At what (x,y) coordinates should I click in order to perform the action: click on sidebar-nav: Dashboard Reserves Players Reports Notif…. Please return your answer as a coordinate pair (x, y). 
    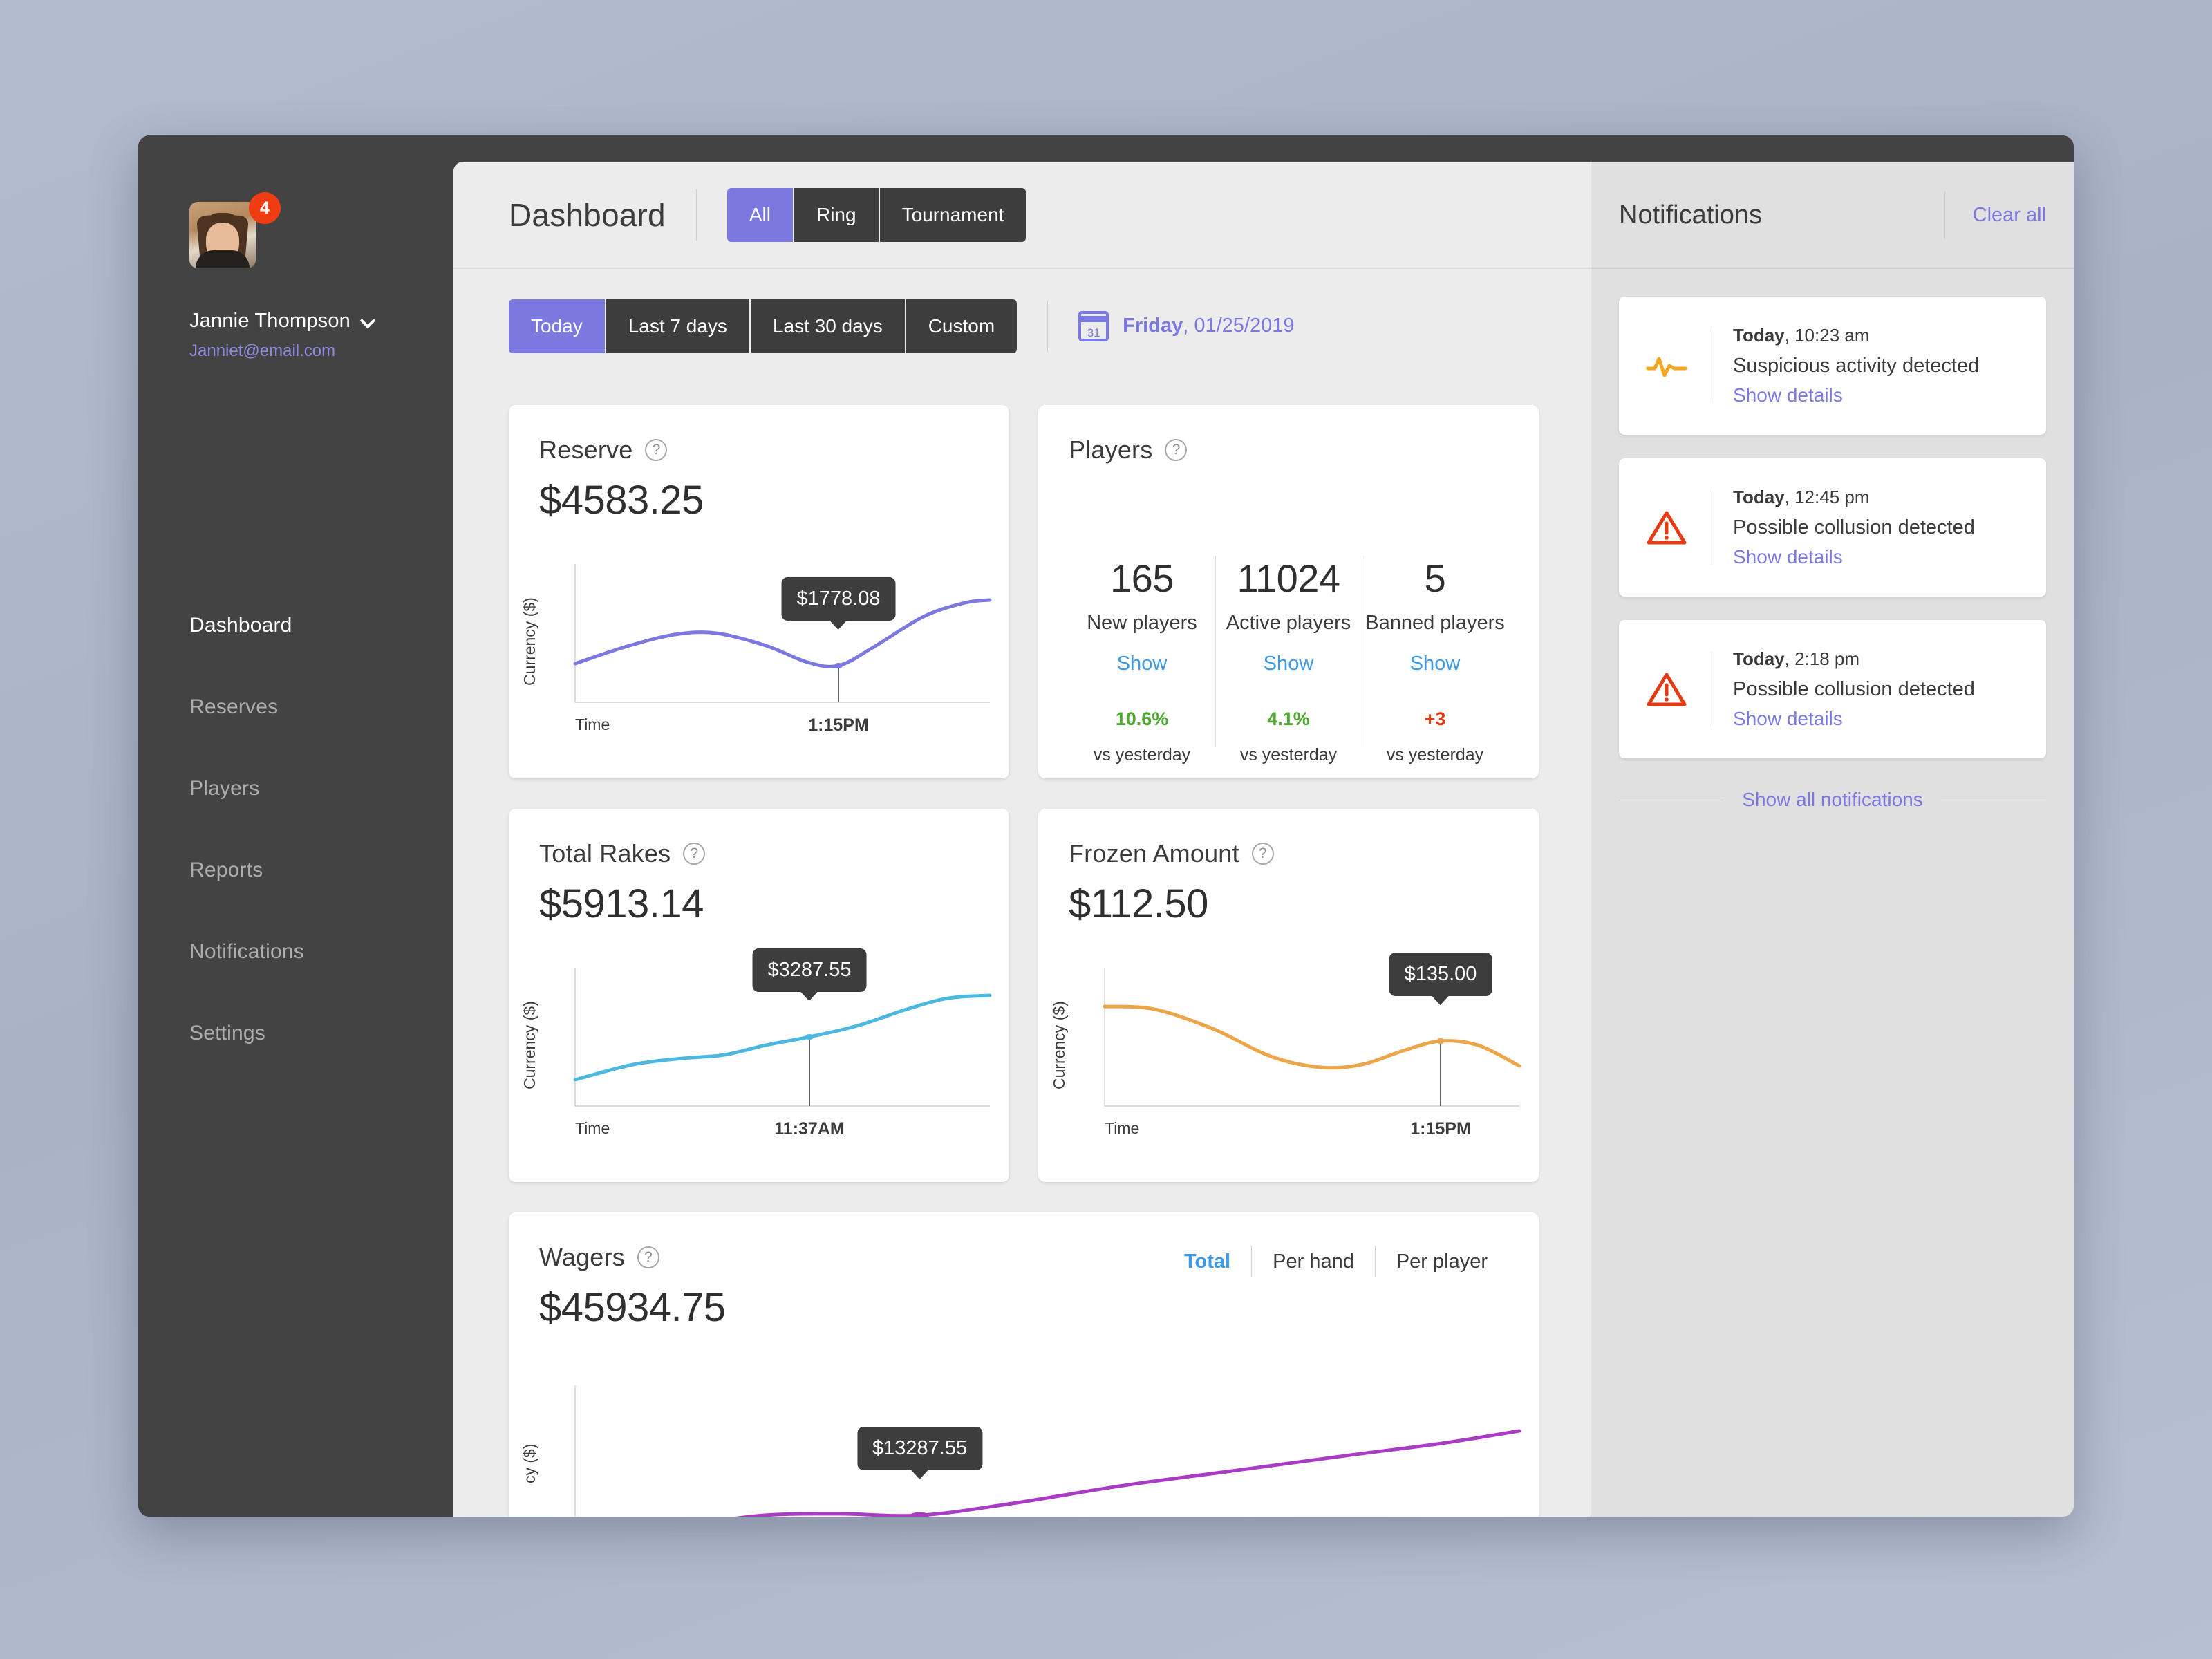
    Looking at the image, I should click on (296, 829).